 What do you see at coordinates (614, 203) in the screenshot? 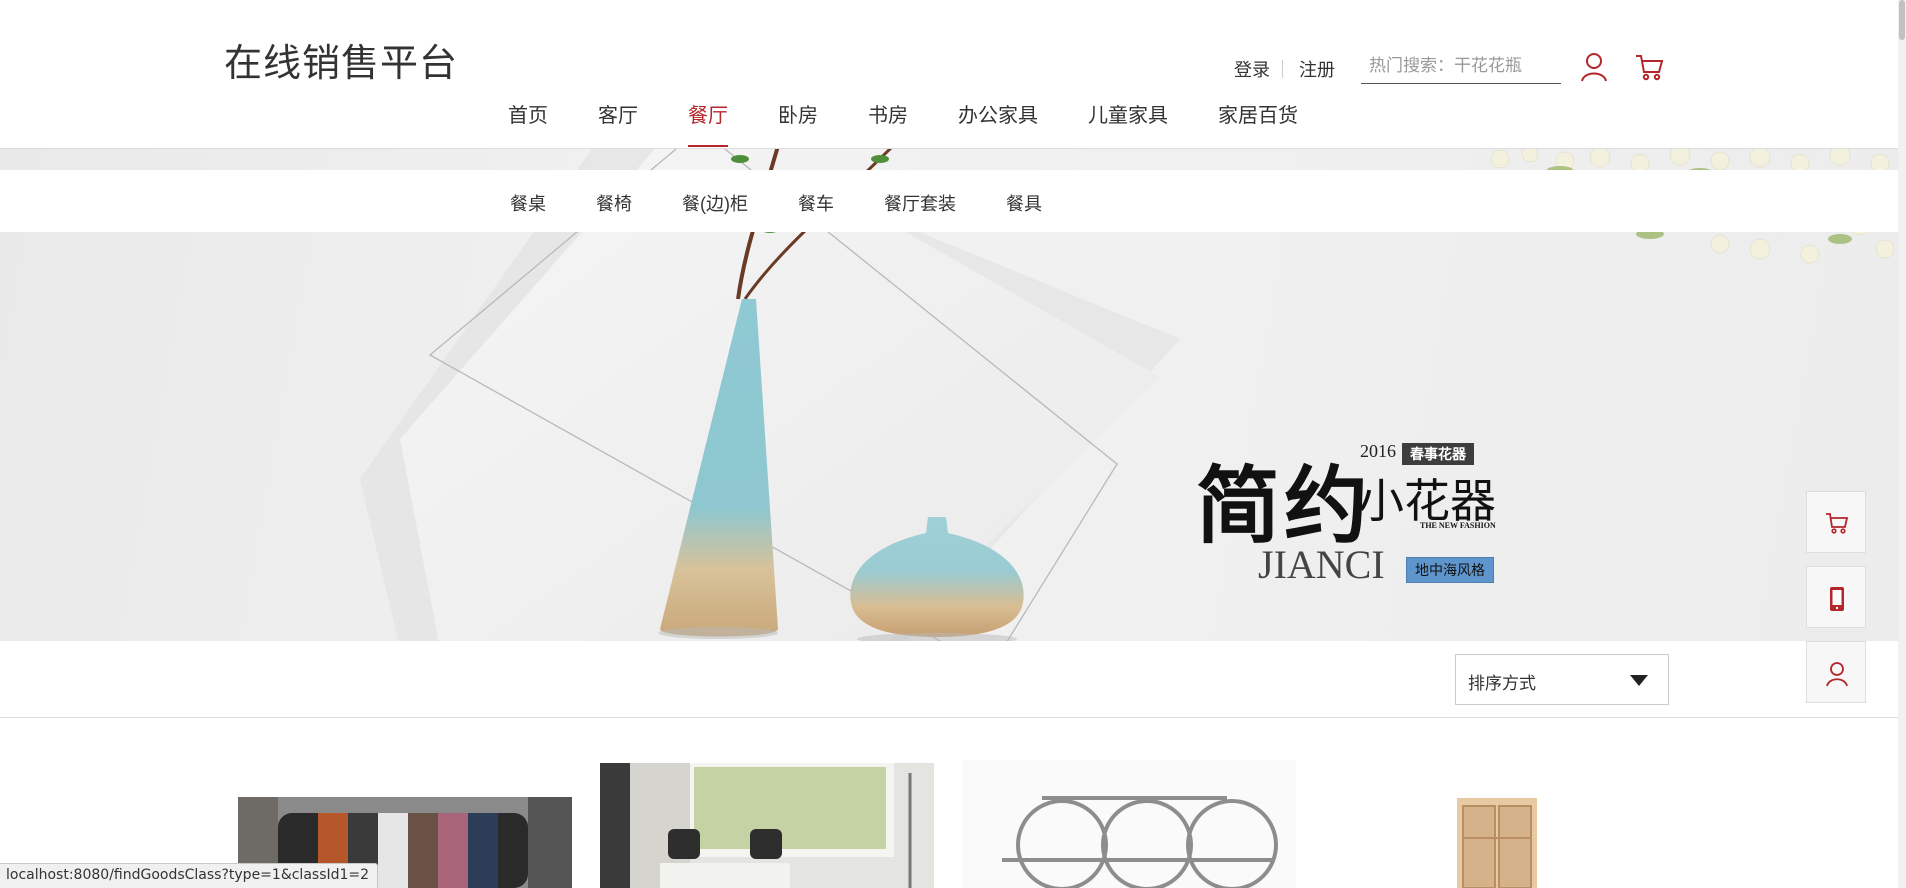
I see `subnav-item-dining-chair: 餐椅` at bounding box center [614, 203].